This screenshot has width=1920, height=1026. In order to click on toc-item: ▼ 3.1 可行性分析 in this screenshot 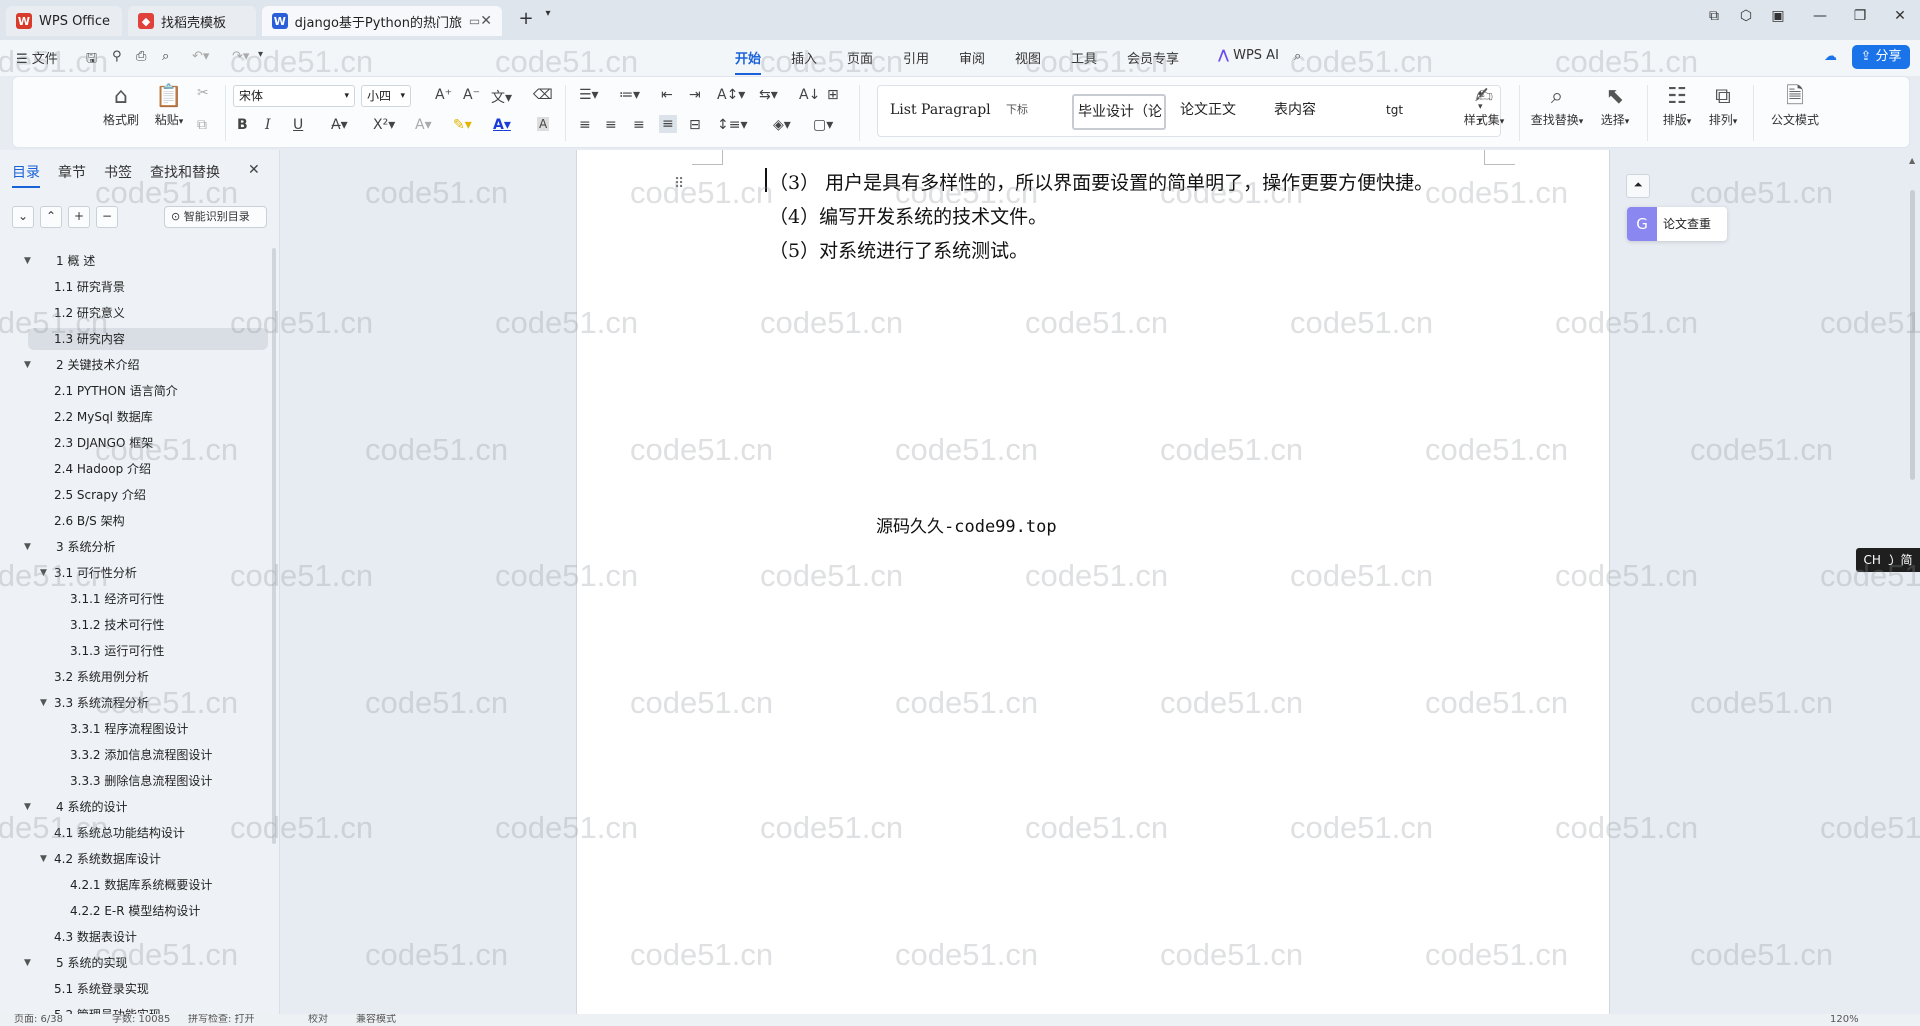, I will do `click(135, 573)`.